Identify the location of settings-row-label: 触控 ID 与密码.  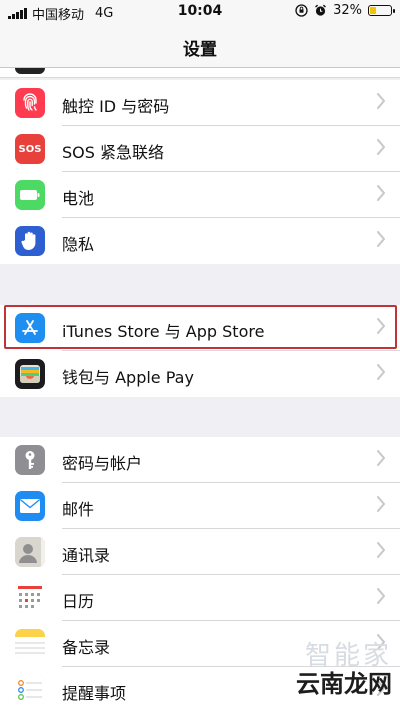
(116, 106).